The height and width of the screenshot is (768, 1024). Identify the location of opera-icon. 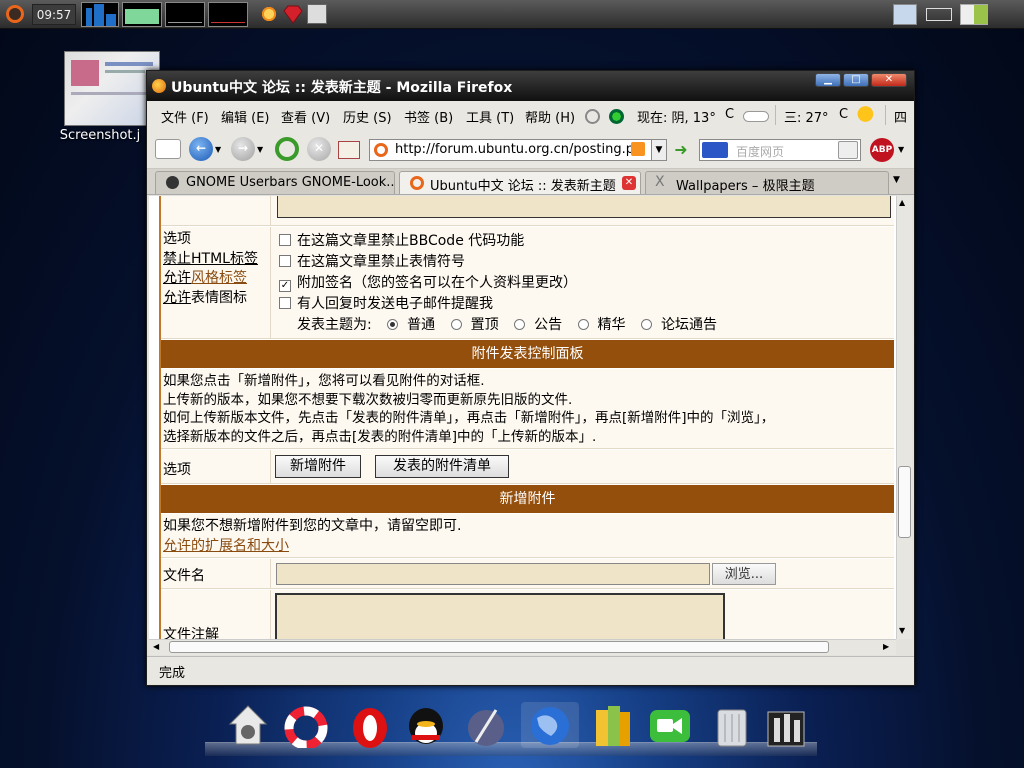
(370, 725).